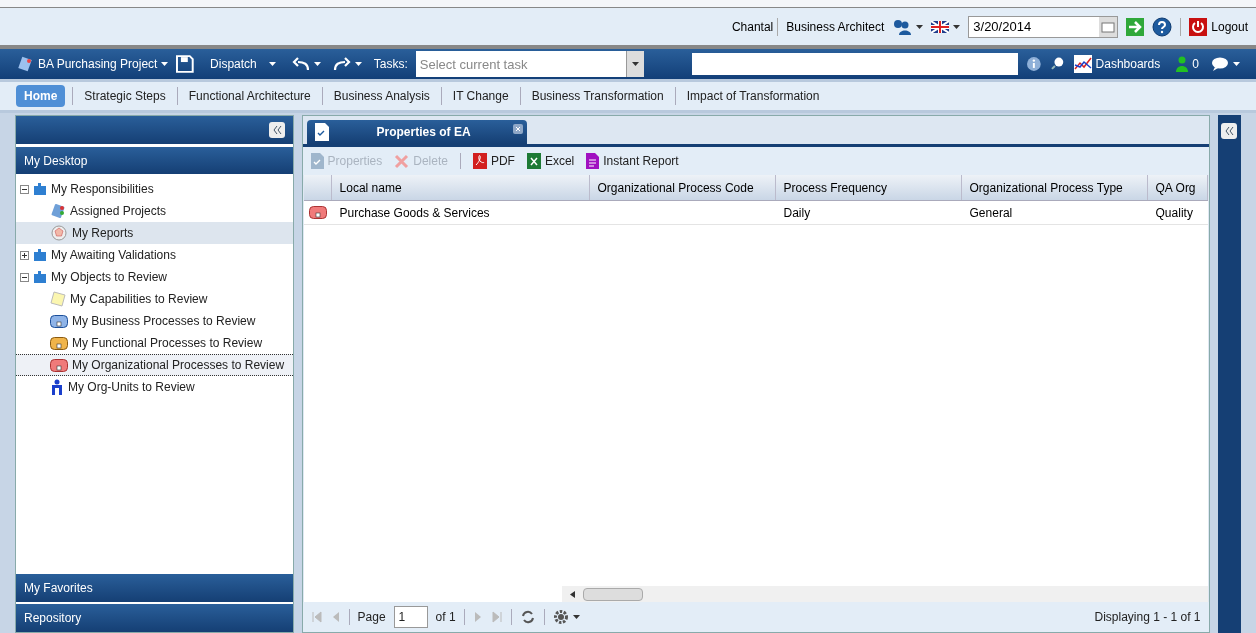 This screenshot has width=1256, height=633. Describe the element at coordinates (154, 211) in the screenshot. I see `tree-item: Assigned Projects` at that location.